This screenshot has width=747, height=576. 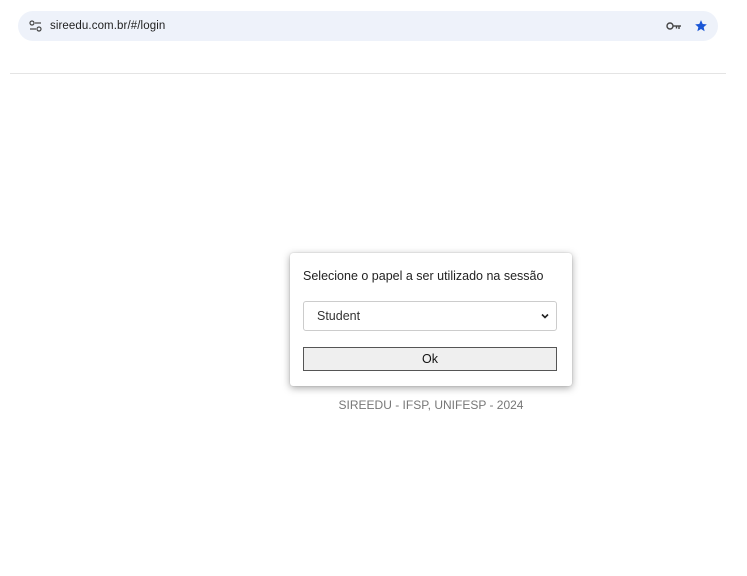 What do you see at coordinates (430, 316) in the screenshot?
I see `role-select: Student` at bounding box center [430, 316].